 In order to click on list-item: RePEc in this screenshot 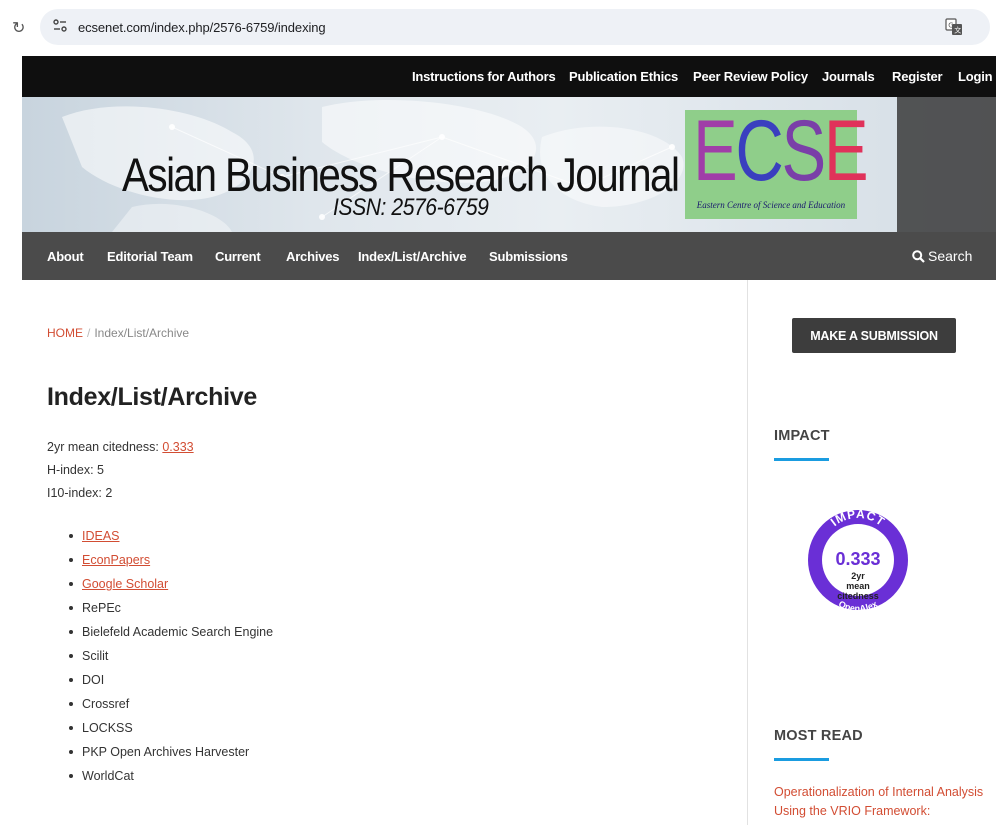, I will do `click(170, 612)`.